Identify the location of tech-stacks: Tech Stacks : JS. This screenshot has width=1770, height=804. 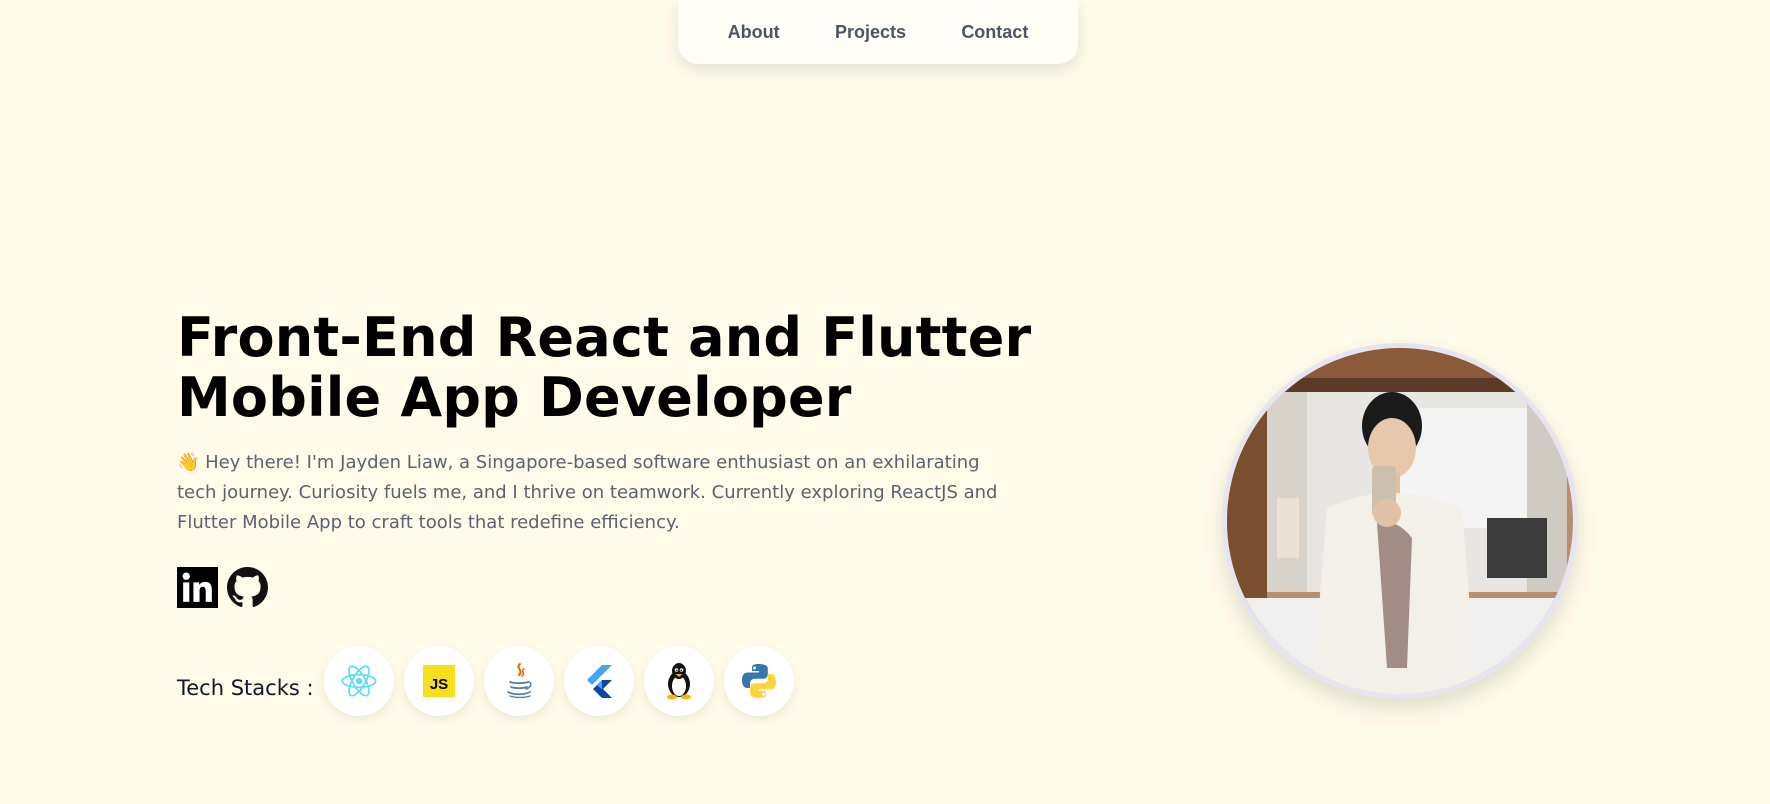
(485, 681).